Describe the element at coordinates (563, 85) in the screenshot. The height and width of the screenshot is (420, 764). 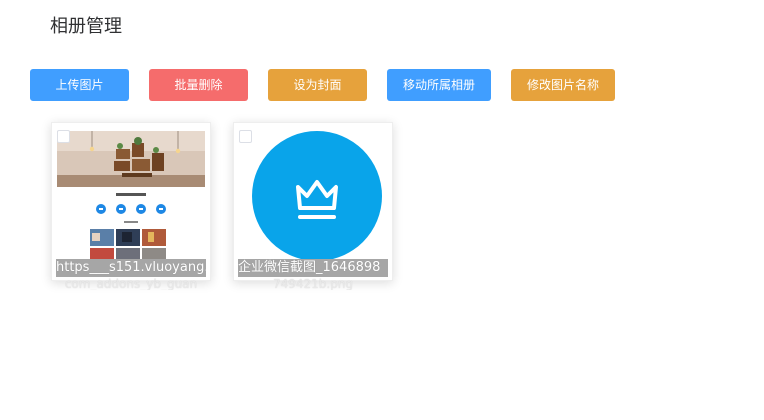
I see `rename-image-button: 修改图片名称` at that location.